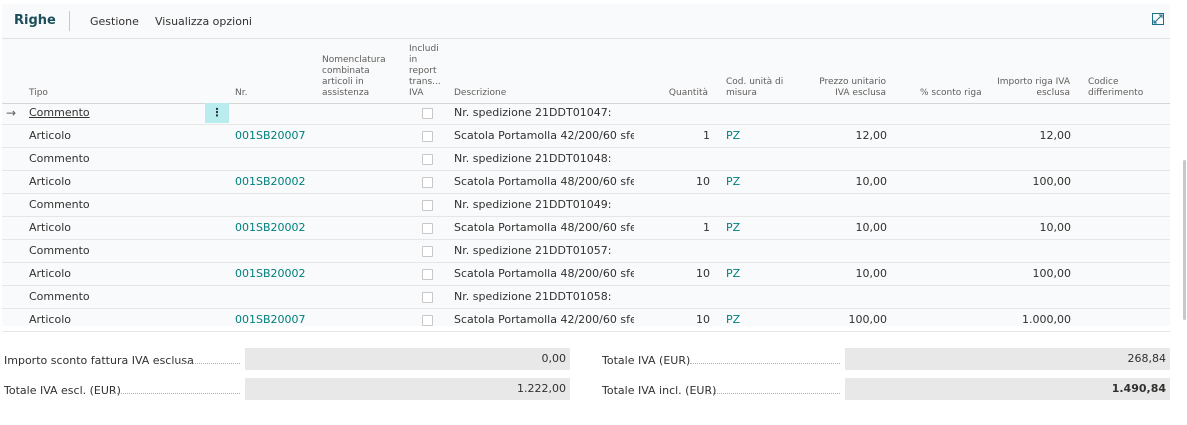 This screenshot has width=1187, height=425. Describe the element at coordinates (1158, 19) in the screenshot. I see `expand-icon` at that location.